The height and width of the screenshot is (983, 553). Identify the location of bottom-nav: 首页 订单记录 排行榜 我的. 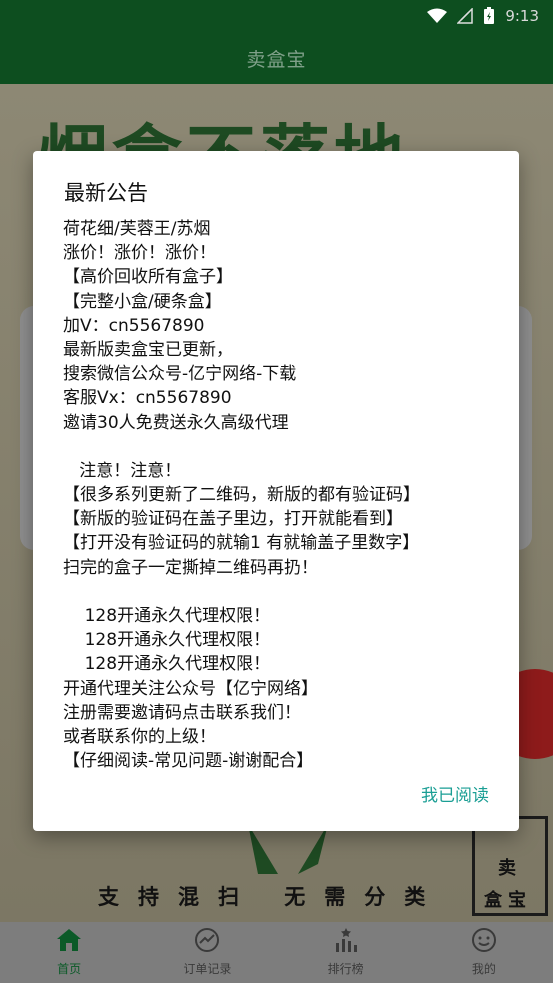
(276, 952).